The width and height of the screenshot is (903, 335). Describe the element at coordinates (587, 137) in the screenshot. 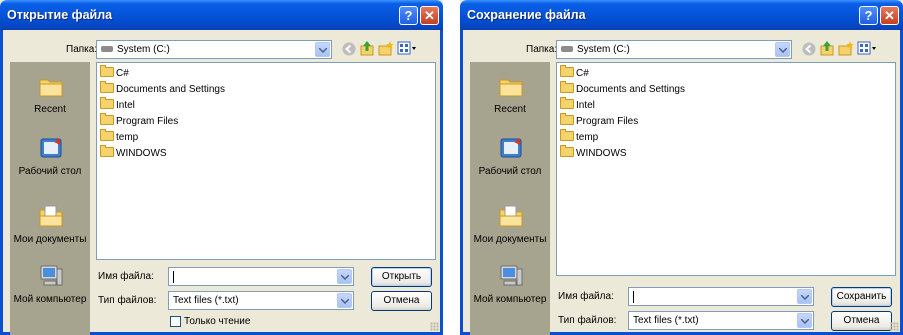

I see `file-name: temp` at that location.